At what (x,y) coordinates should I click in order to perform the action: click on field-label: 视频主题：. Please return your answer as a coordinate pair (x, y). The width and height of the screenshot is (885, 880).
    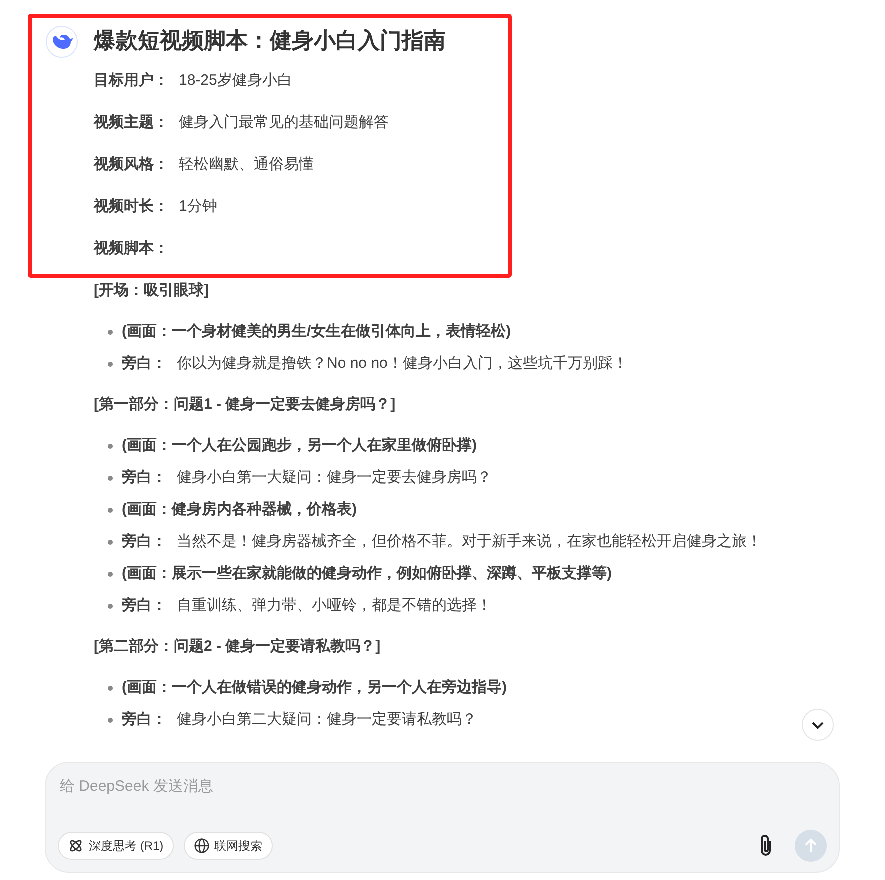
    Looking at the image, I should click on (131, 122).